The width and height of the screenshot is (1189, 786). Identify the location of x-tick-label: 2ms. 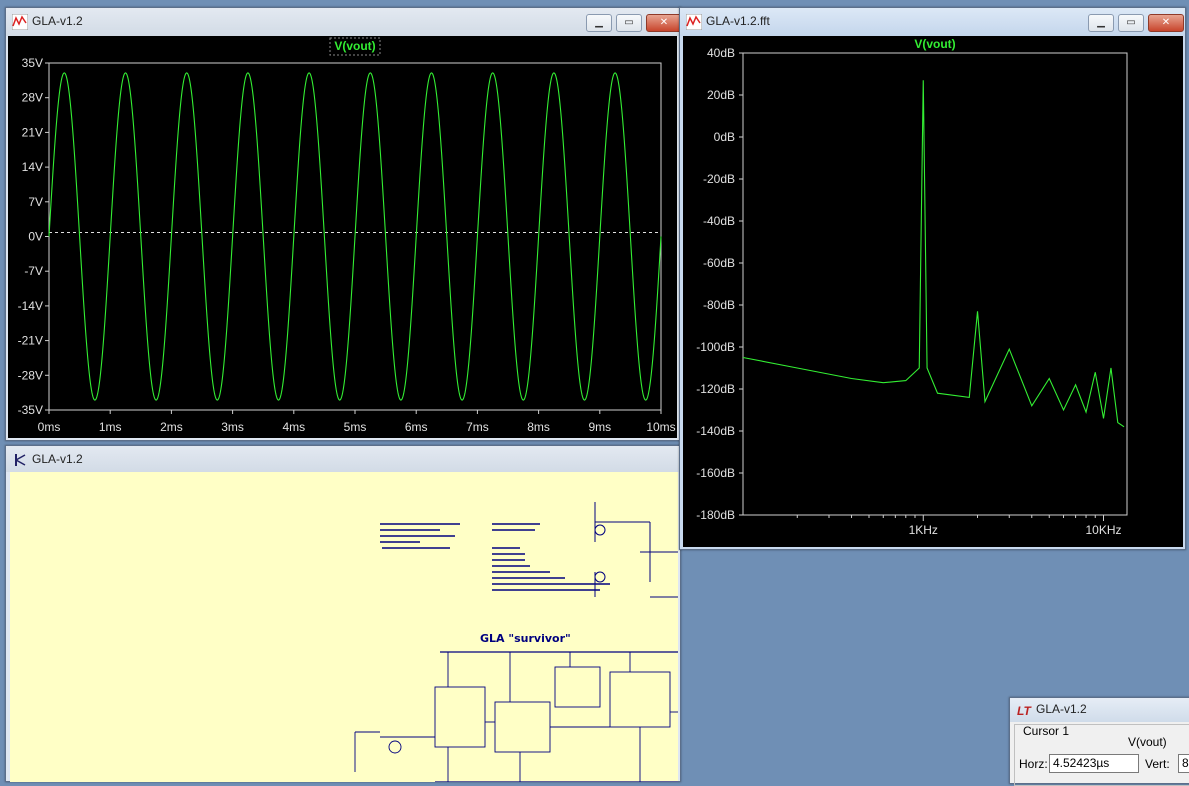
(171, 427).